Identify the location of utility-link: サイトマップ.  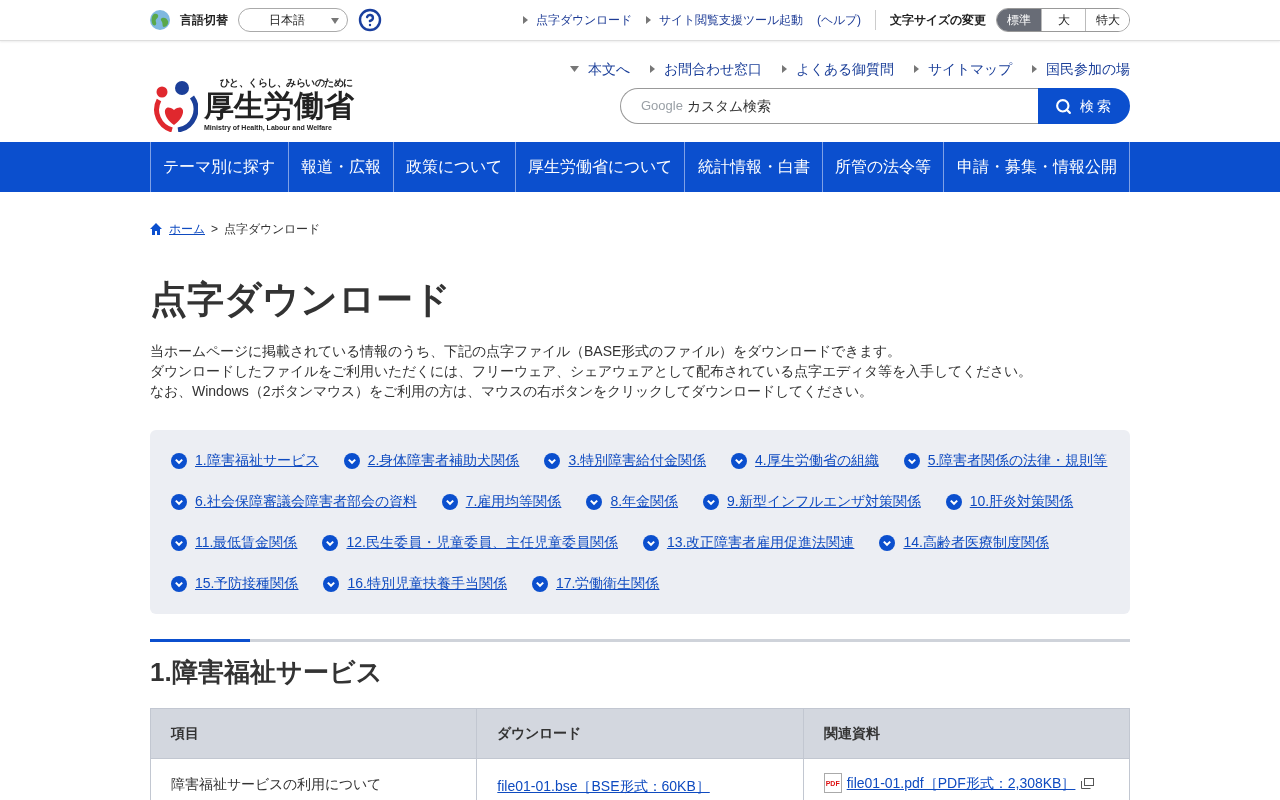
(963, 69).